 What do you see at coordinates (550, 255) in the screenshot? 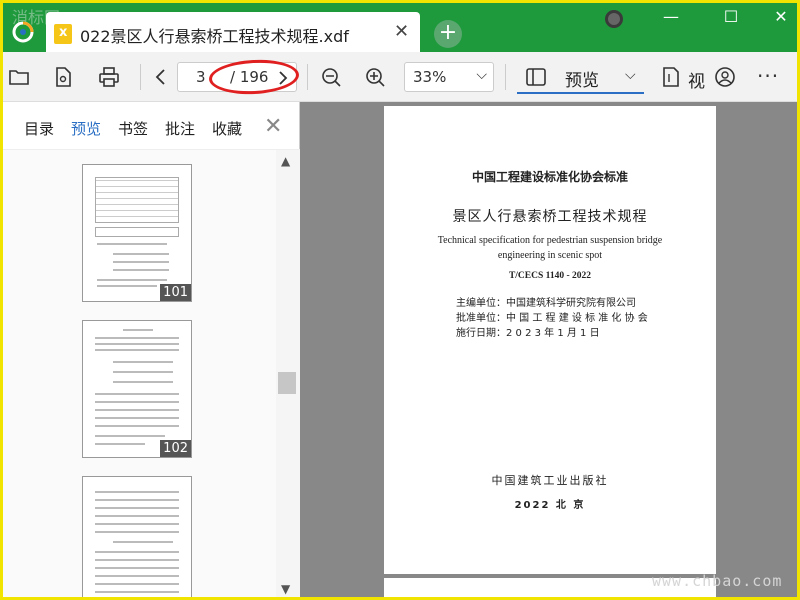
I see `document-title-en-line-2: engineering in scenic spot` at bounding box center [550, 255].